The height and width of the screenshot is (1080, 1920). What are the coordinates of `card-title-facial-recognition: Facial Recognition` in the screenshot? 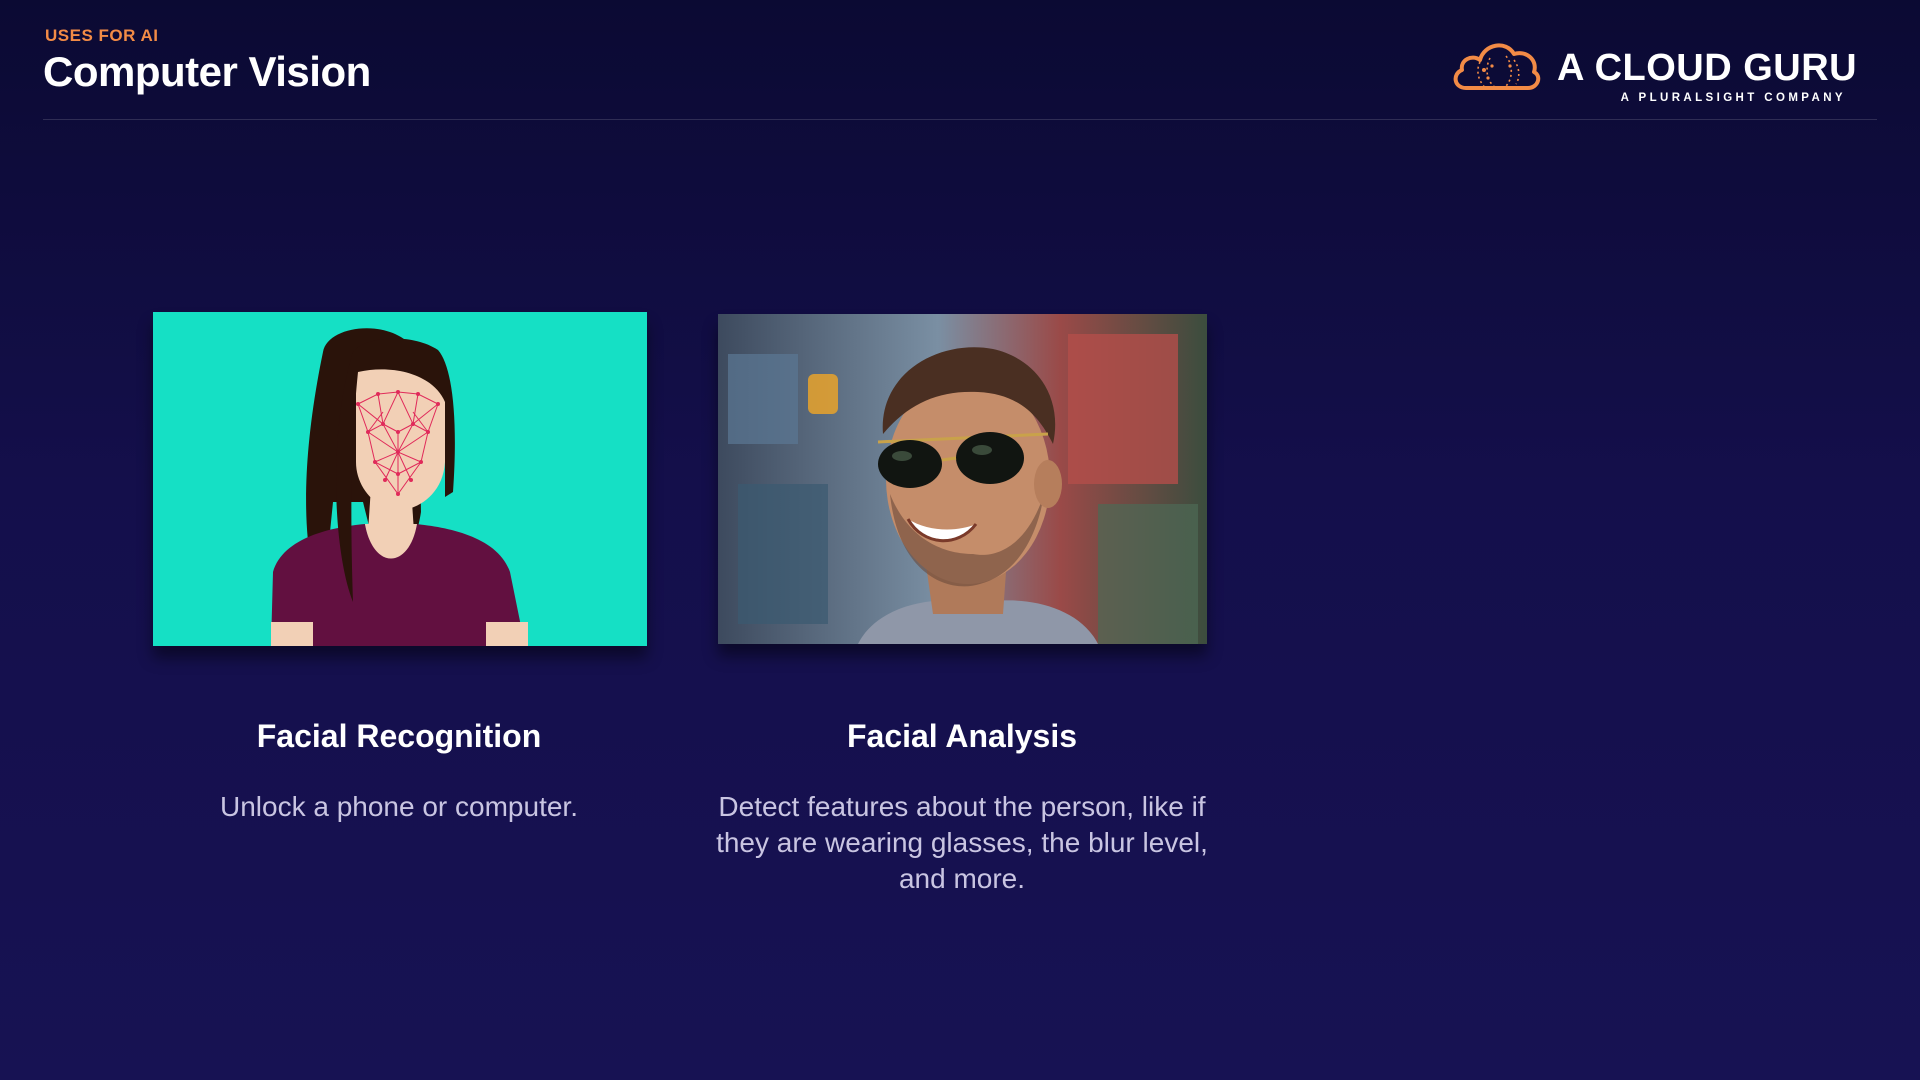 It's located at (399, 736).